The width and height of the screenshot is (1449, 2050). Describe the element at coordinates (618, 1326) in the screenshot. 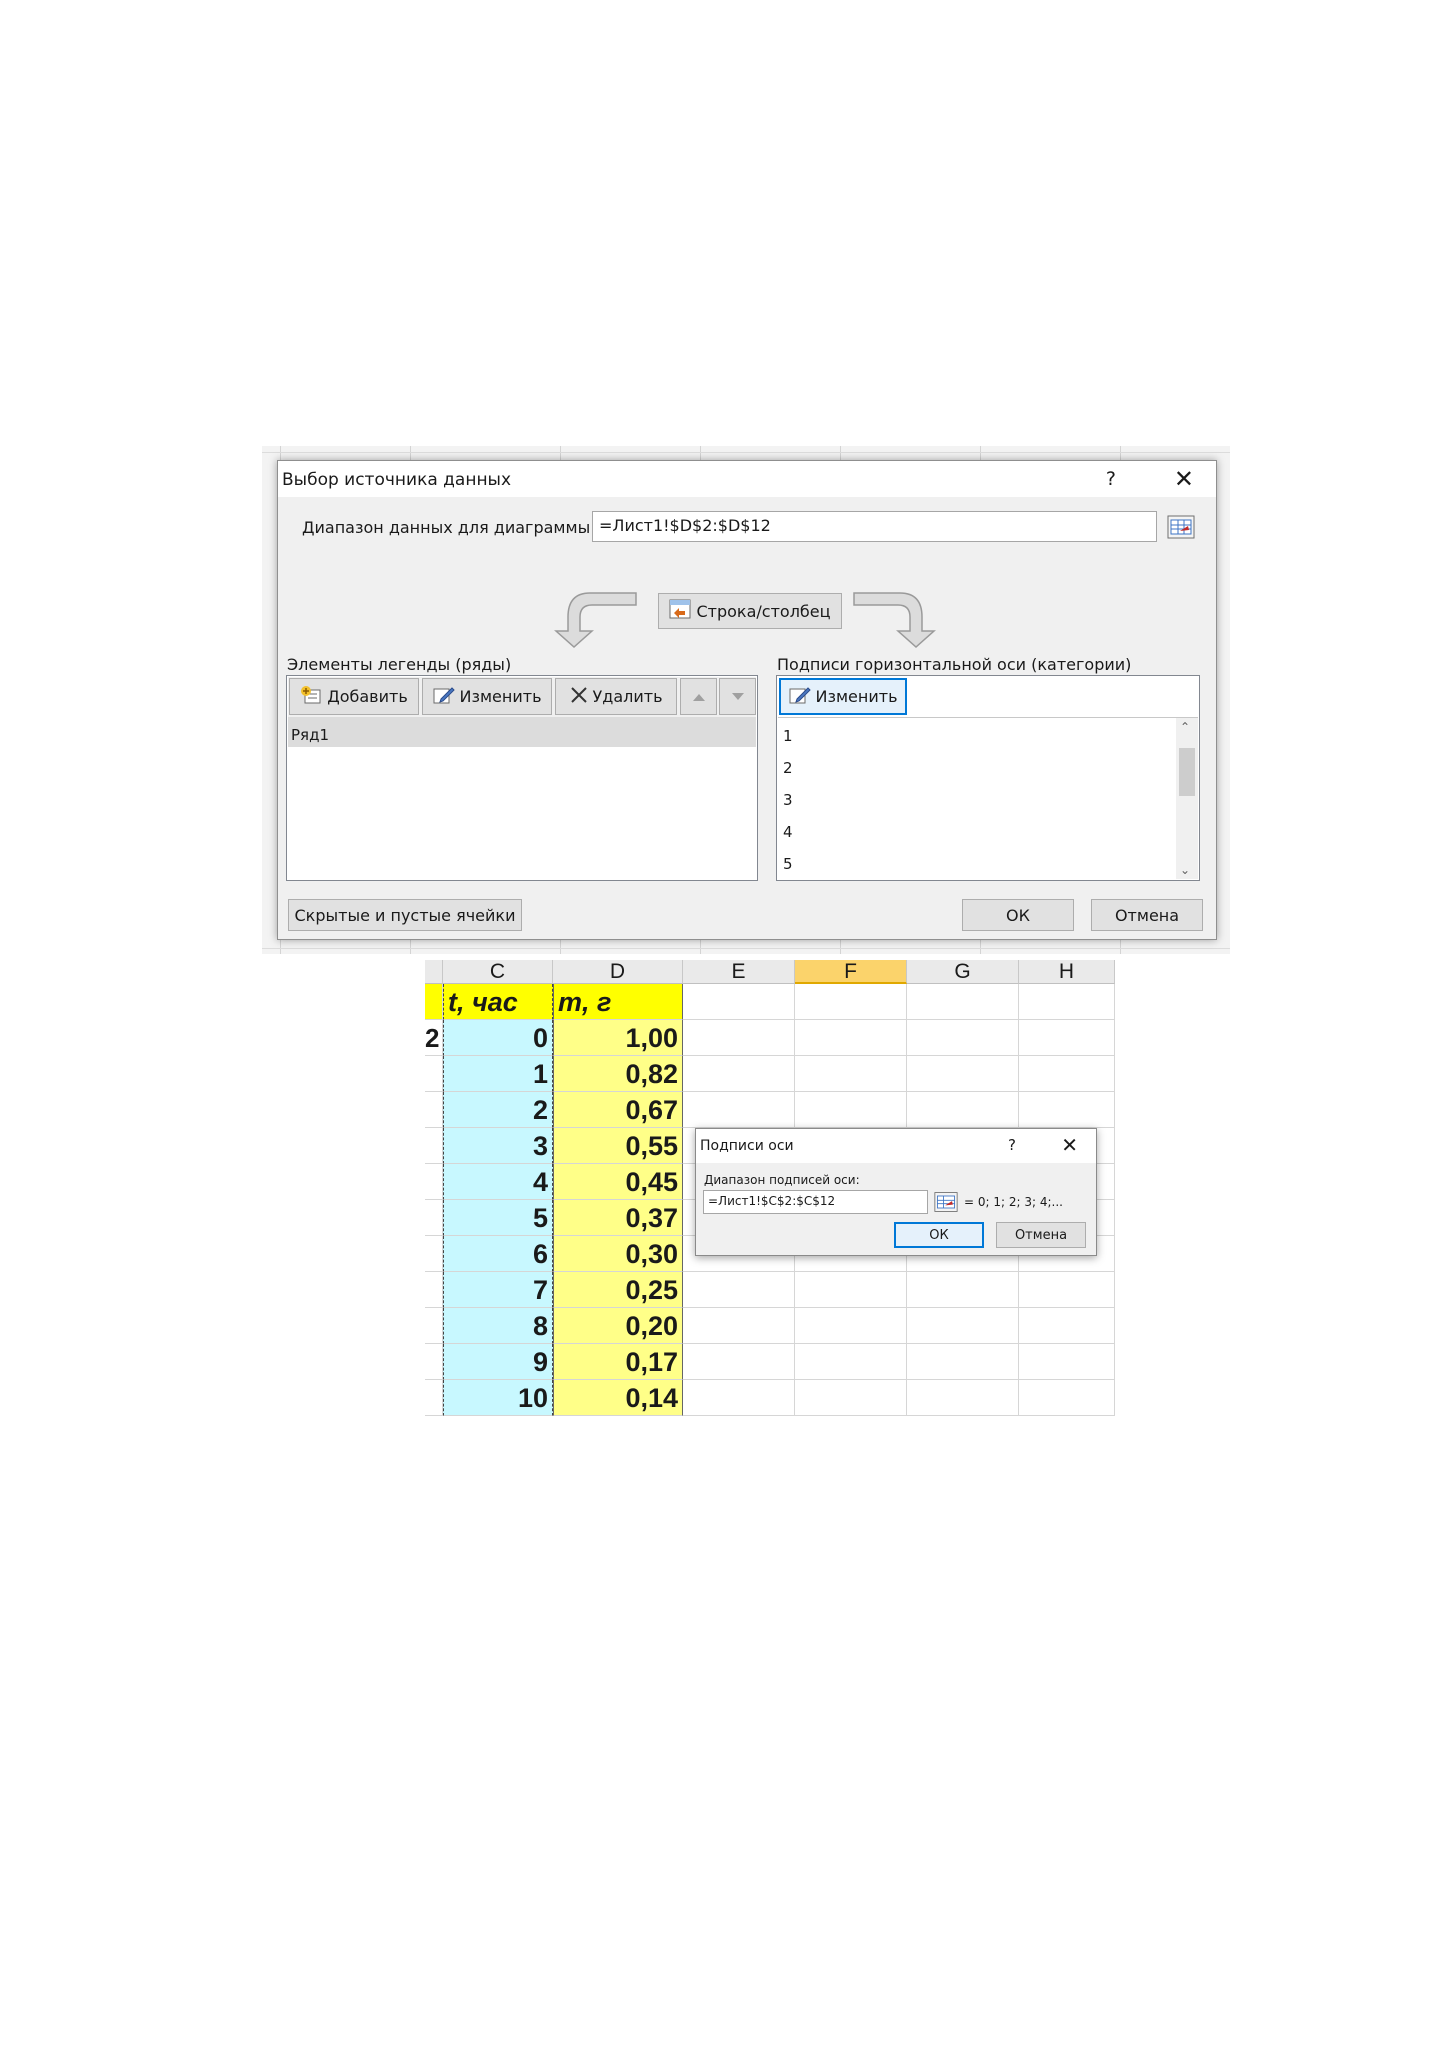

I see `cell-mass-value: 0,20` at that location.